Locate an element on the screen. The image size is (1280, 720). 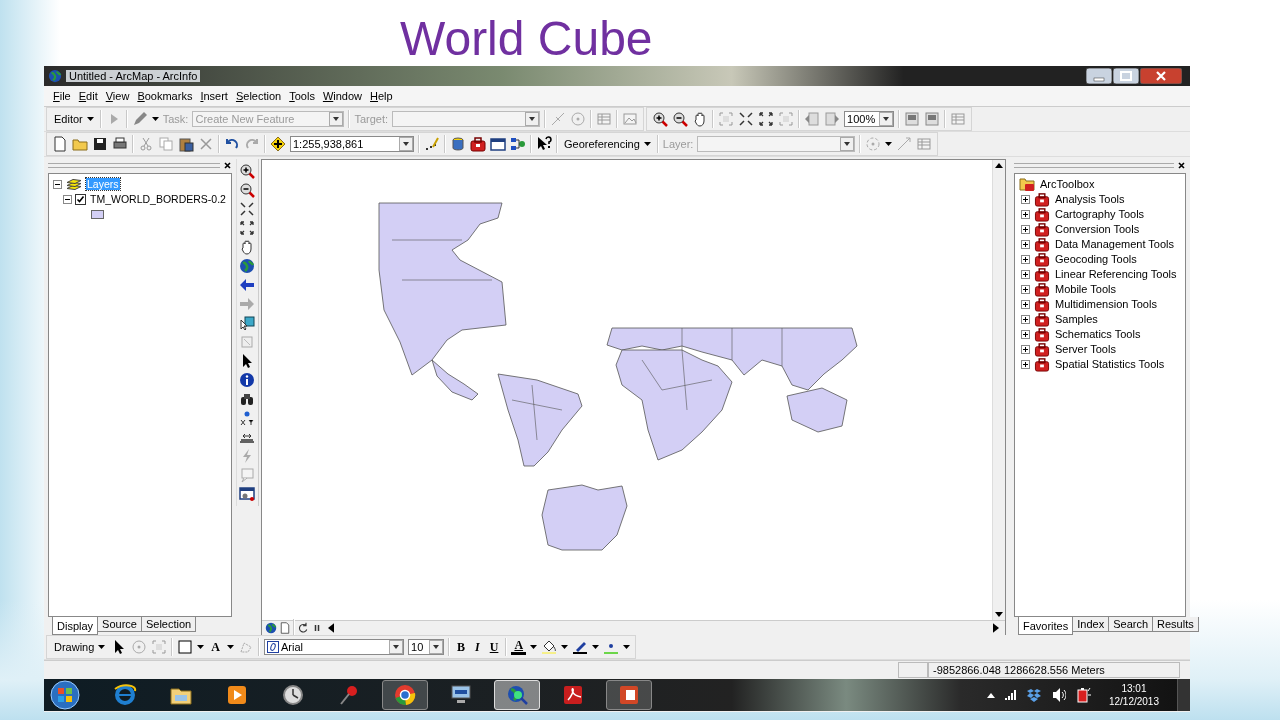
menu-item: File is located at coordinates (62, 96).